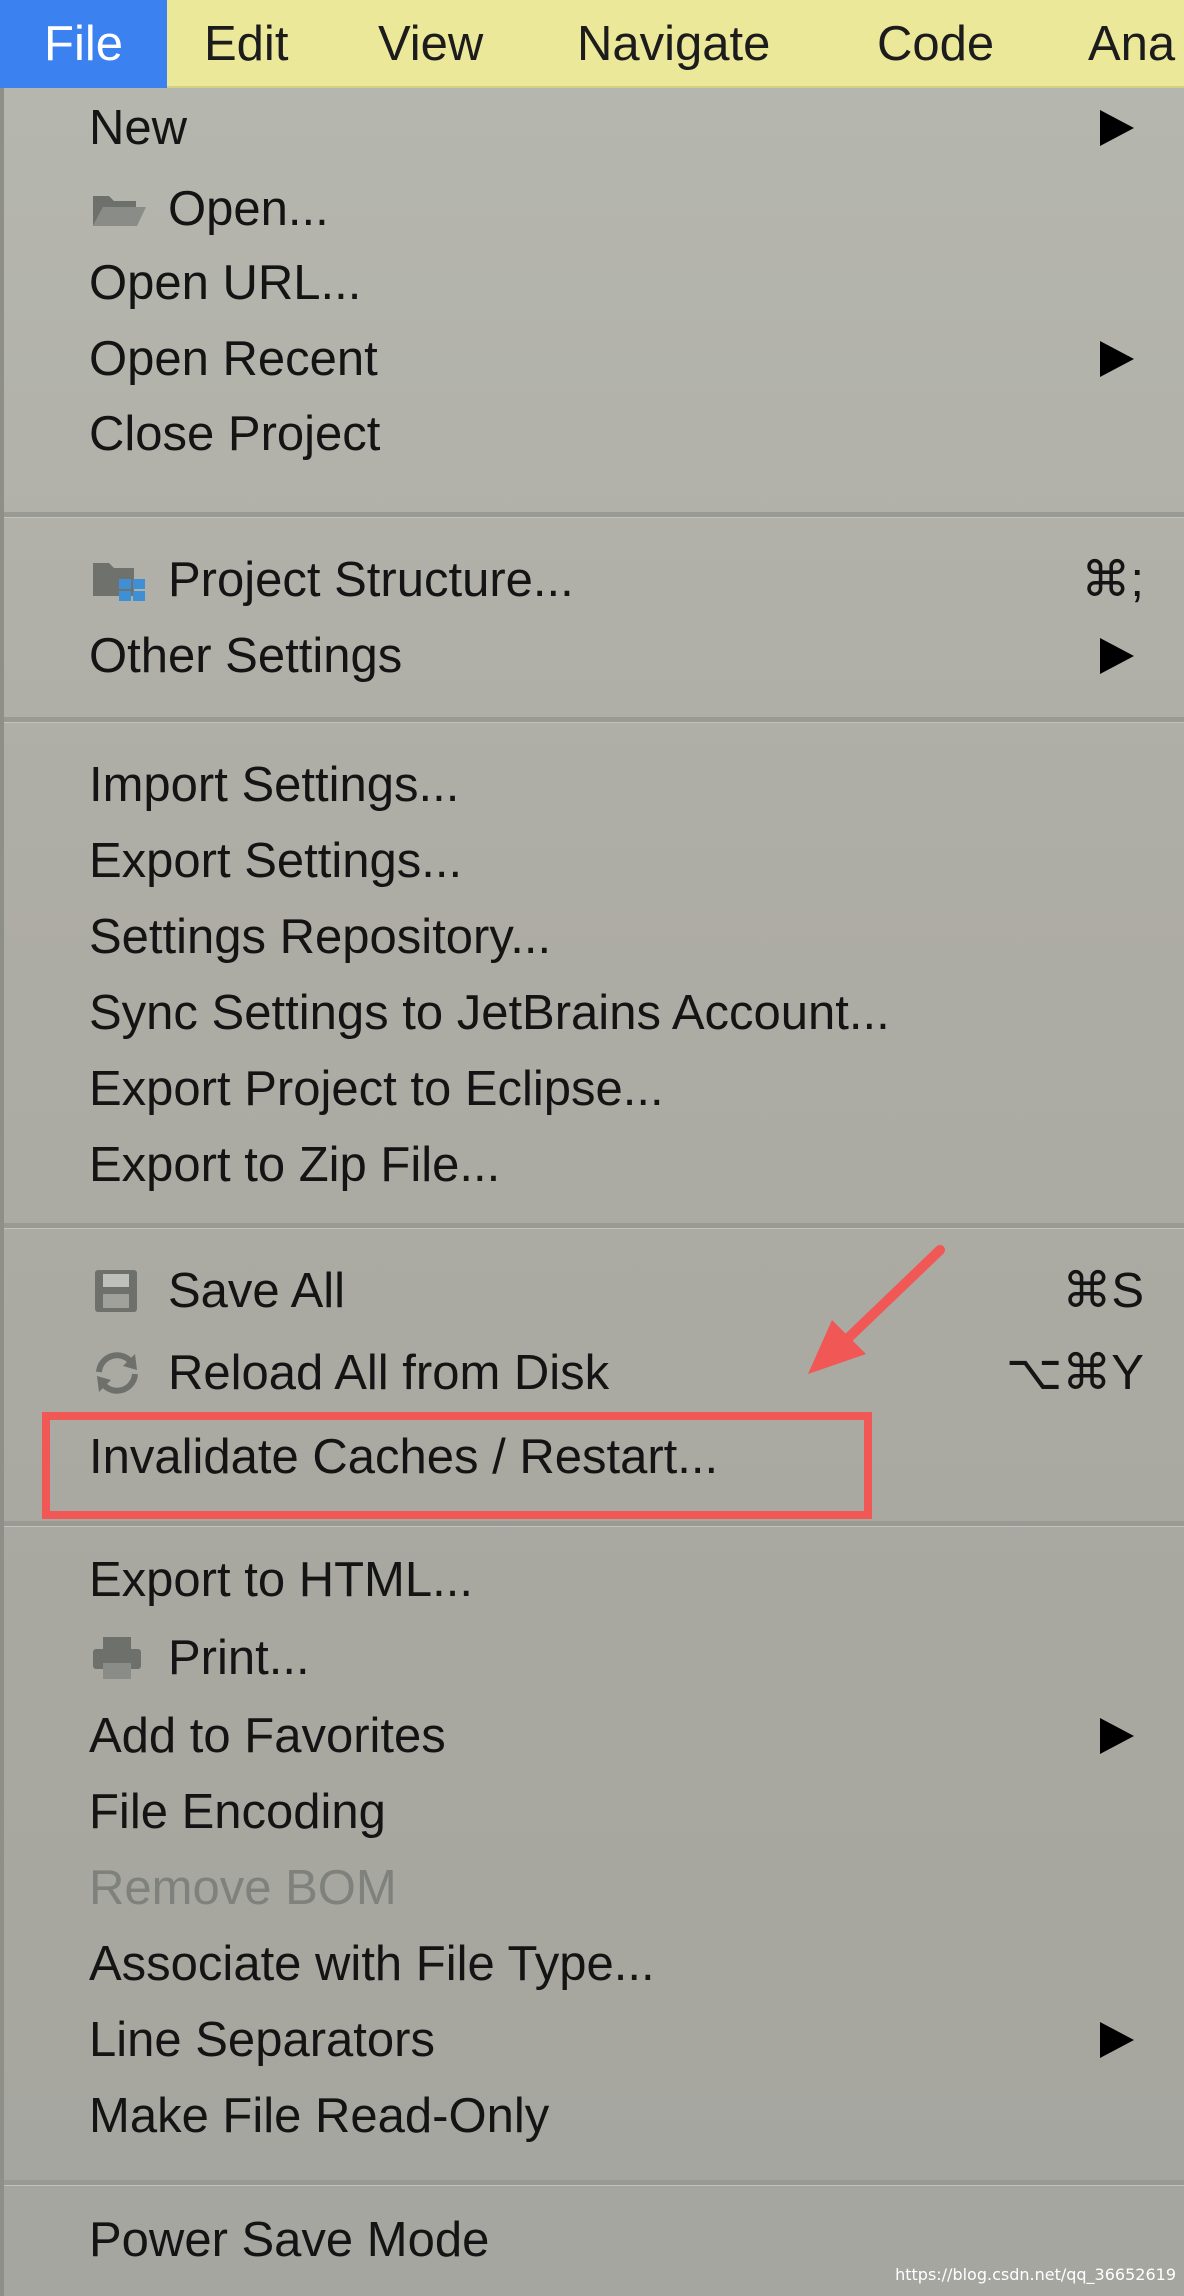  Describe the element at coordinates (119, 1291) in the screenshot. I see `save-icon` at that location.